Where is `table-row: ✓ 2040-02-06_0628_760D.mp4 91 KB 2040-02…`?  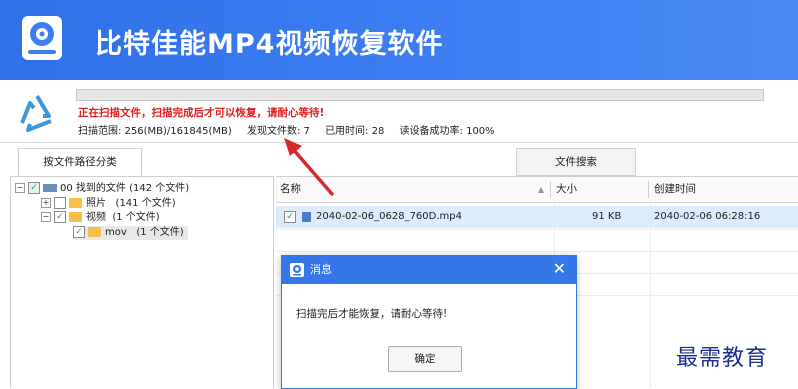
table-row: ✓ 2040-02-06_0628_760D.mp4 91 KB 2040-02… is located at coordinates (537, 217).